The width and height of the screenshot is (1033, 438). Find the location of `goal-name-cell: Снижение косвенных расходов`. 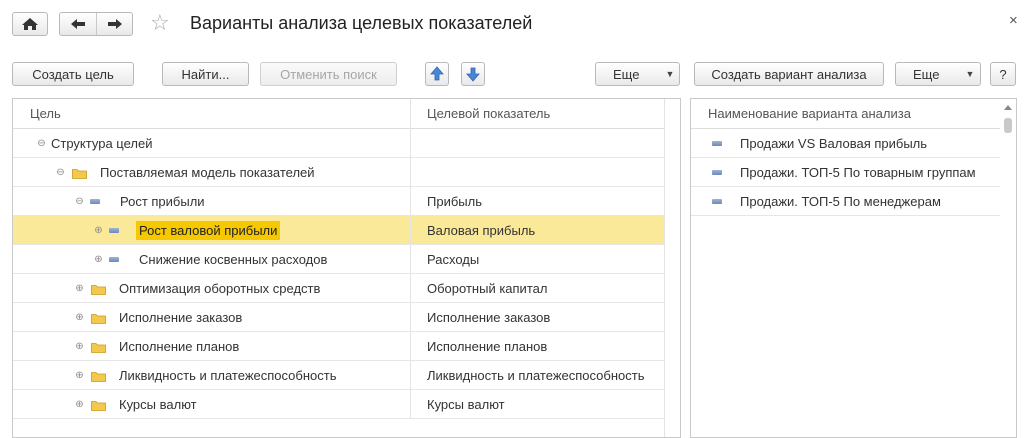

goal-name-cell: Снижение косвенных расходов is located at coordinates (233, 259).